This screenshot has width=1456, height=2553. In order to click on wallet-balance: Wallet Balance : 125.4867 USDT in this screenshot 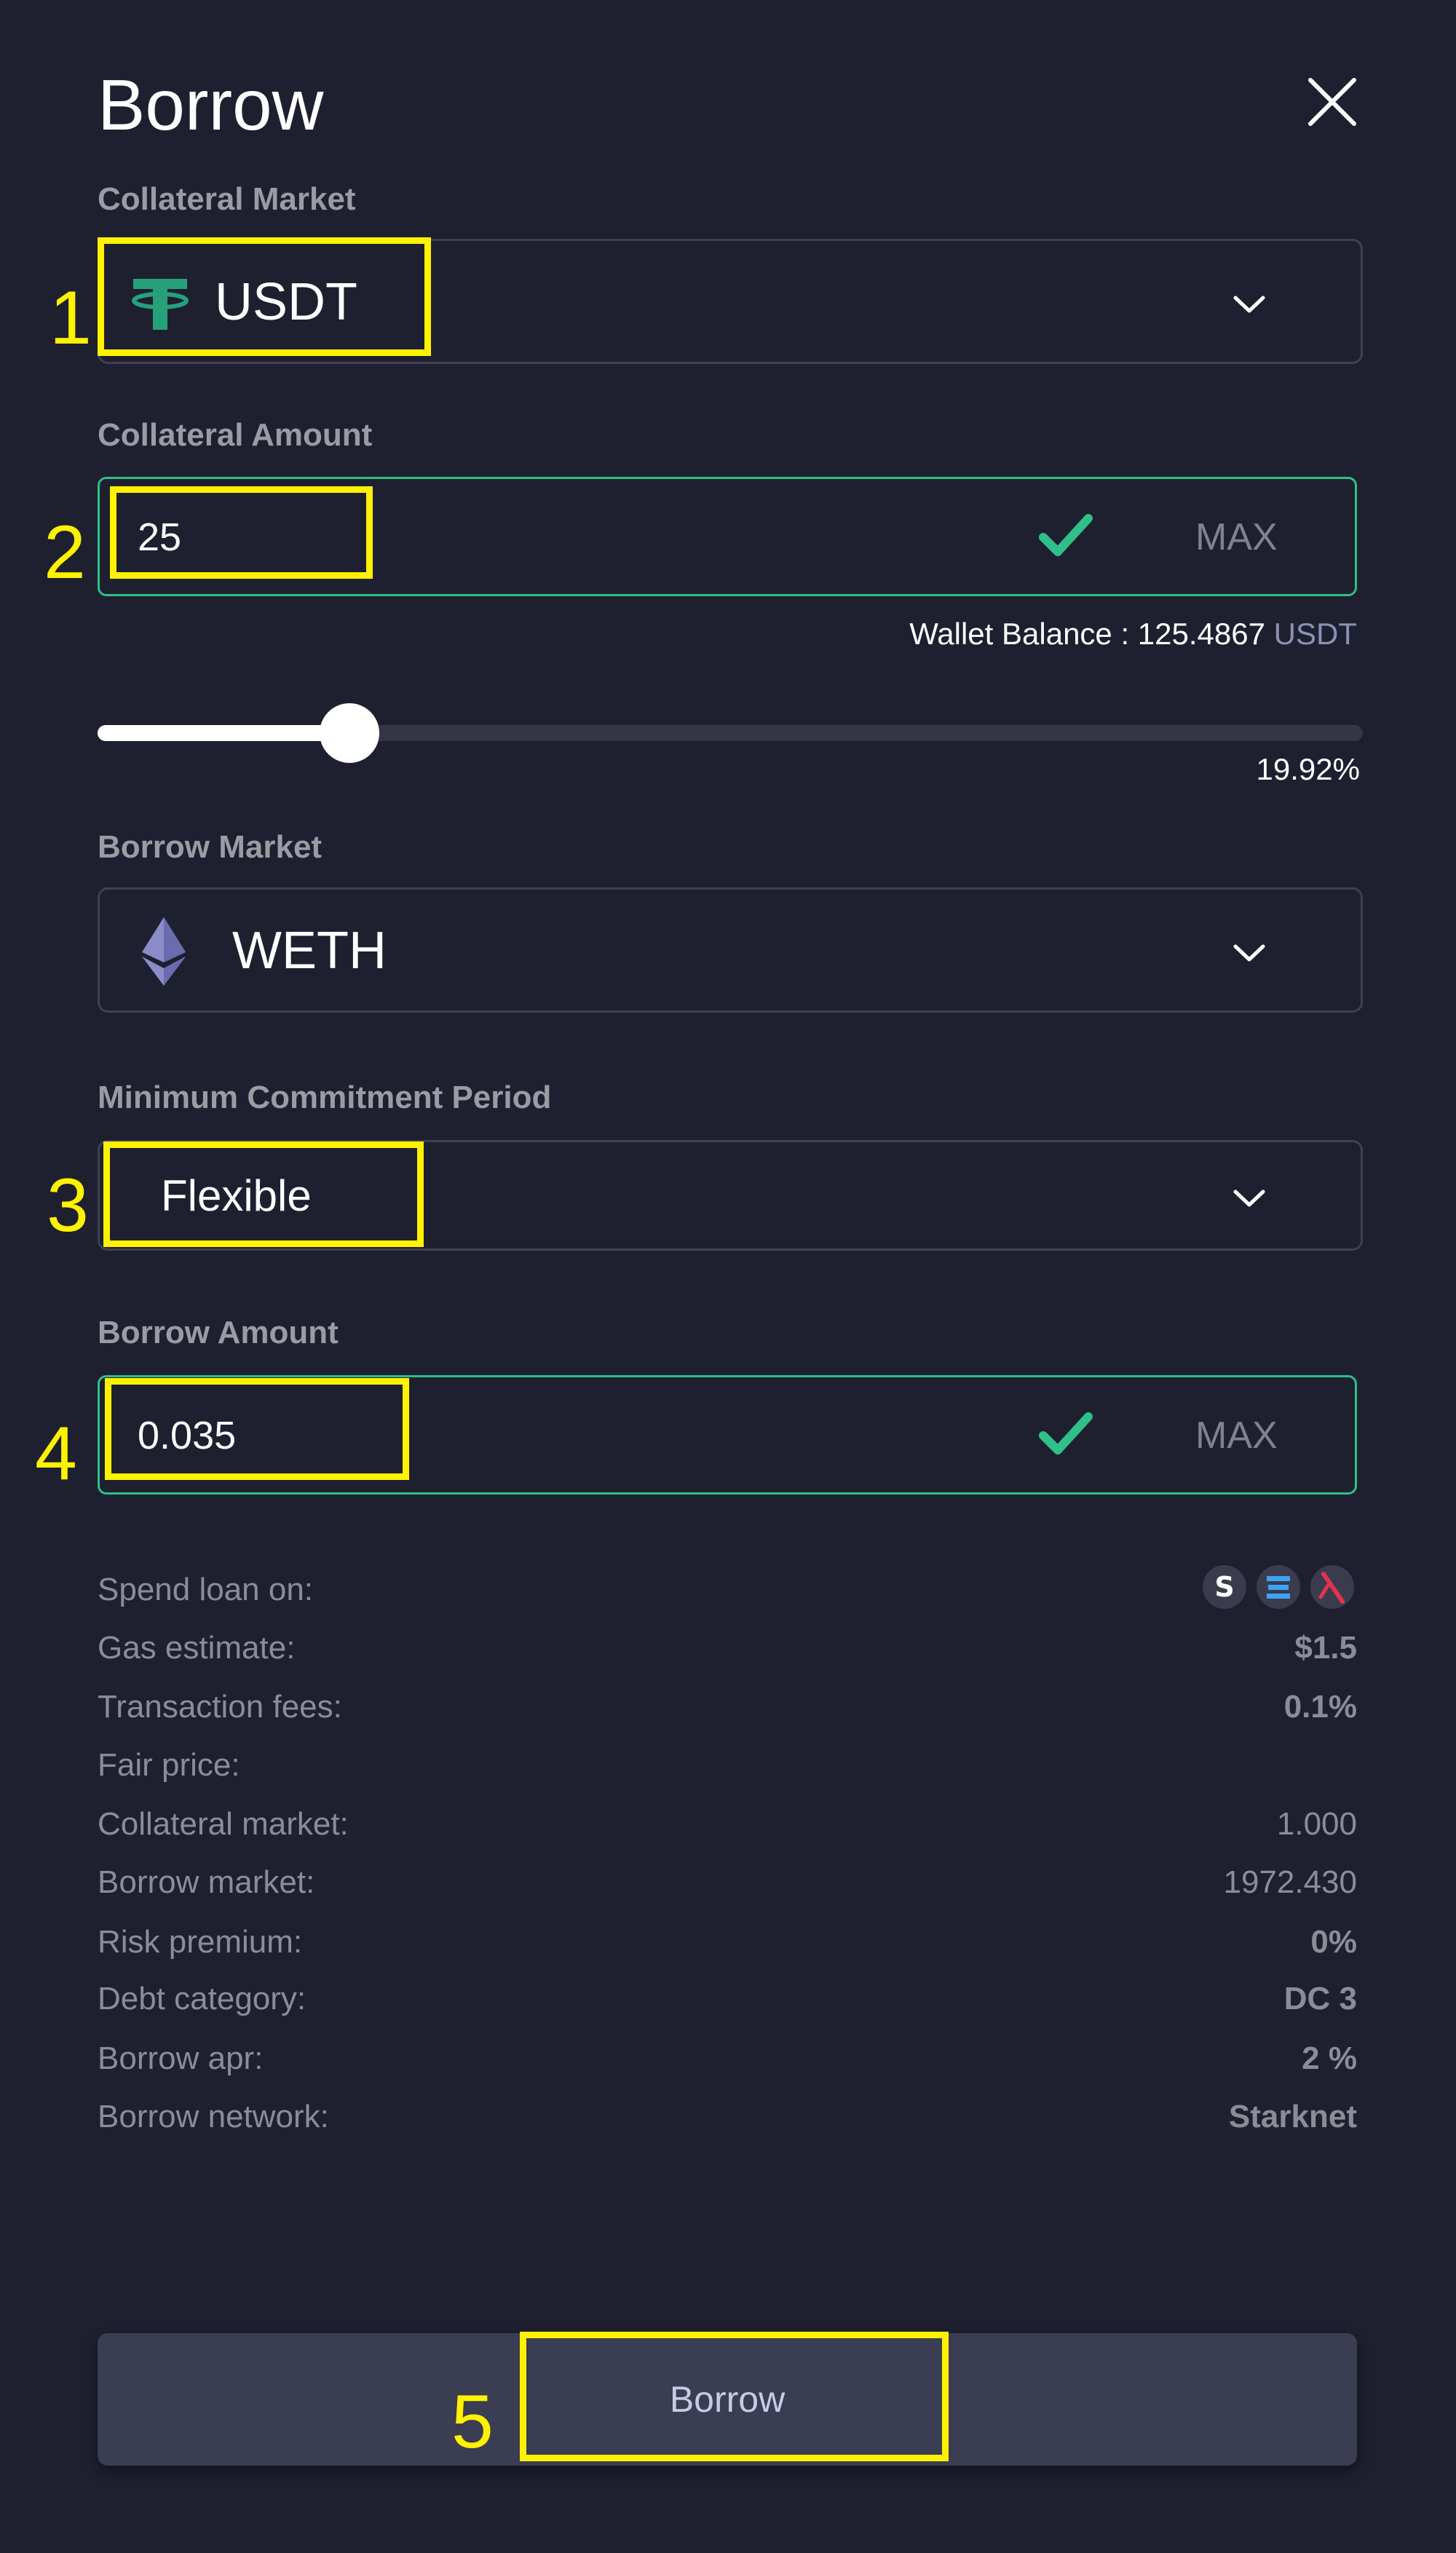, I will do `click(1042, 634)`.